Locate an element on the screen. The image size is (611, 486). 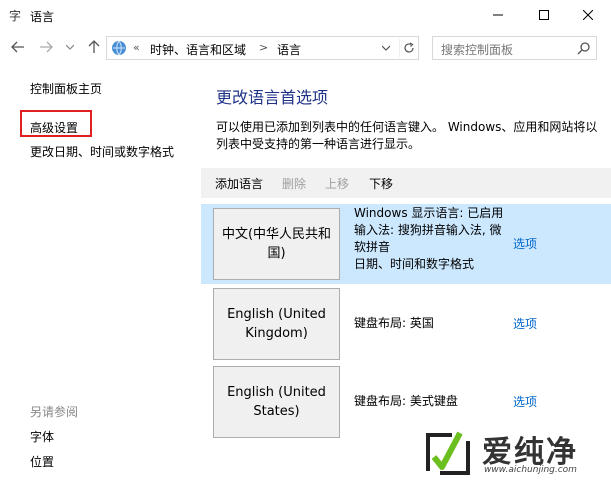
control-panel-icon is located at coordinates (119, 48).